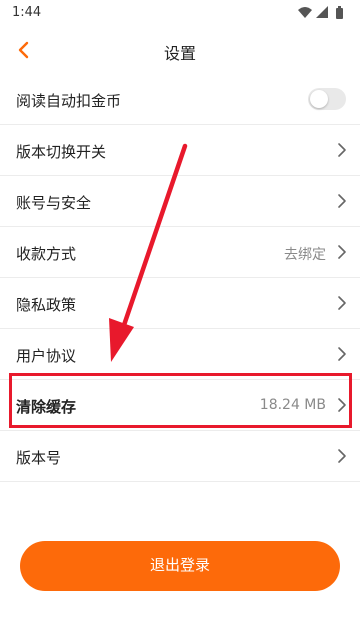 This screenshot has width=360, height=639. Describe the element at coordinates (27, 12) in the screenshot. I see `status-time: 1:44` at that location.